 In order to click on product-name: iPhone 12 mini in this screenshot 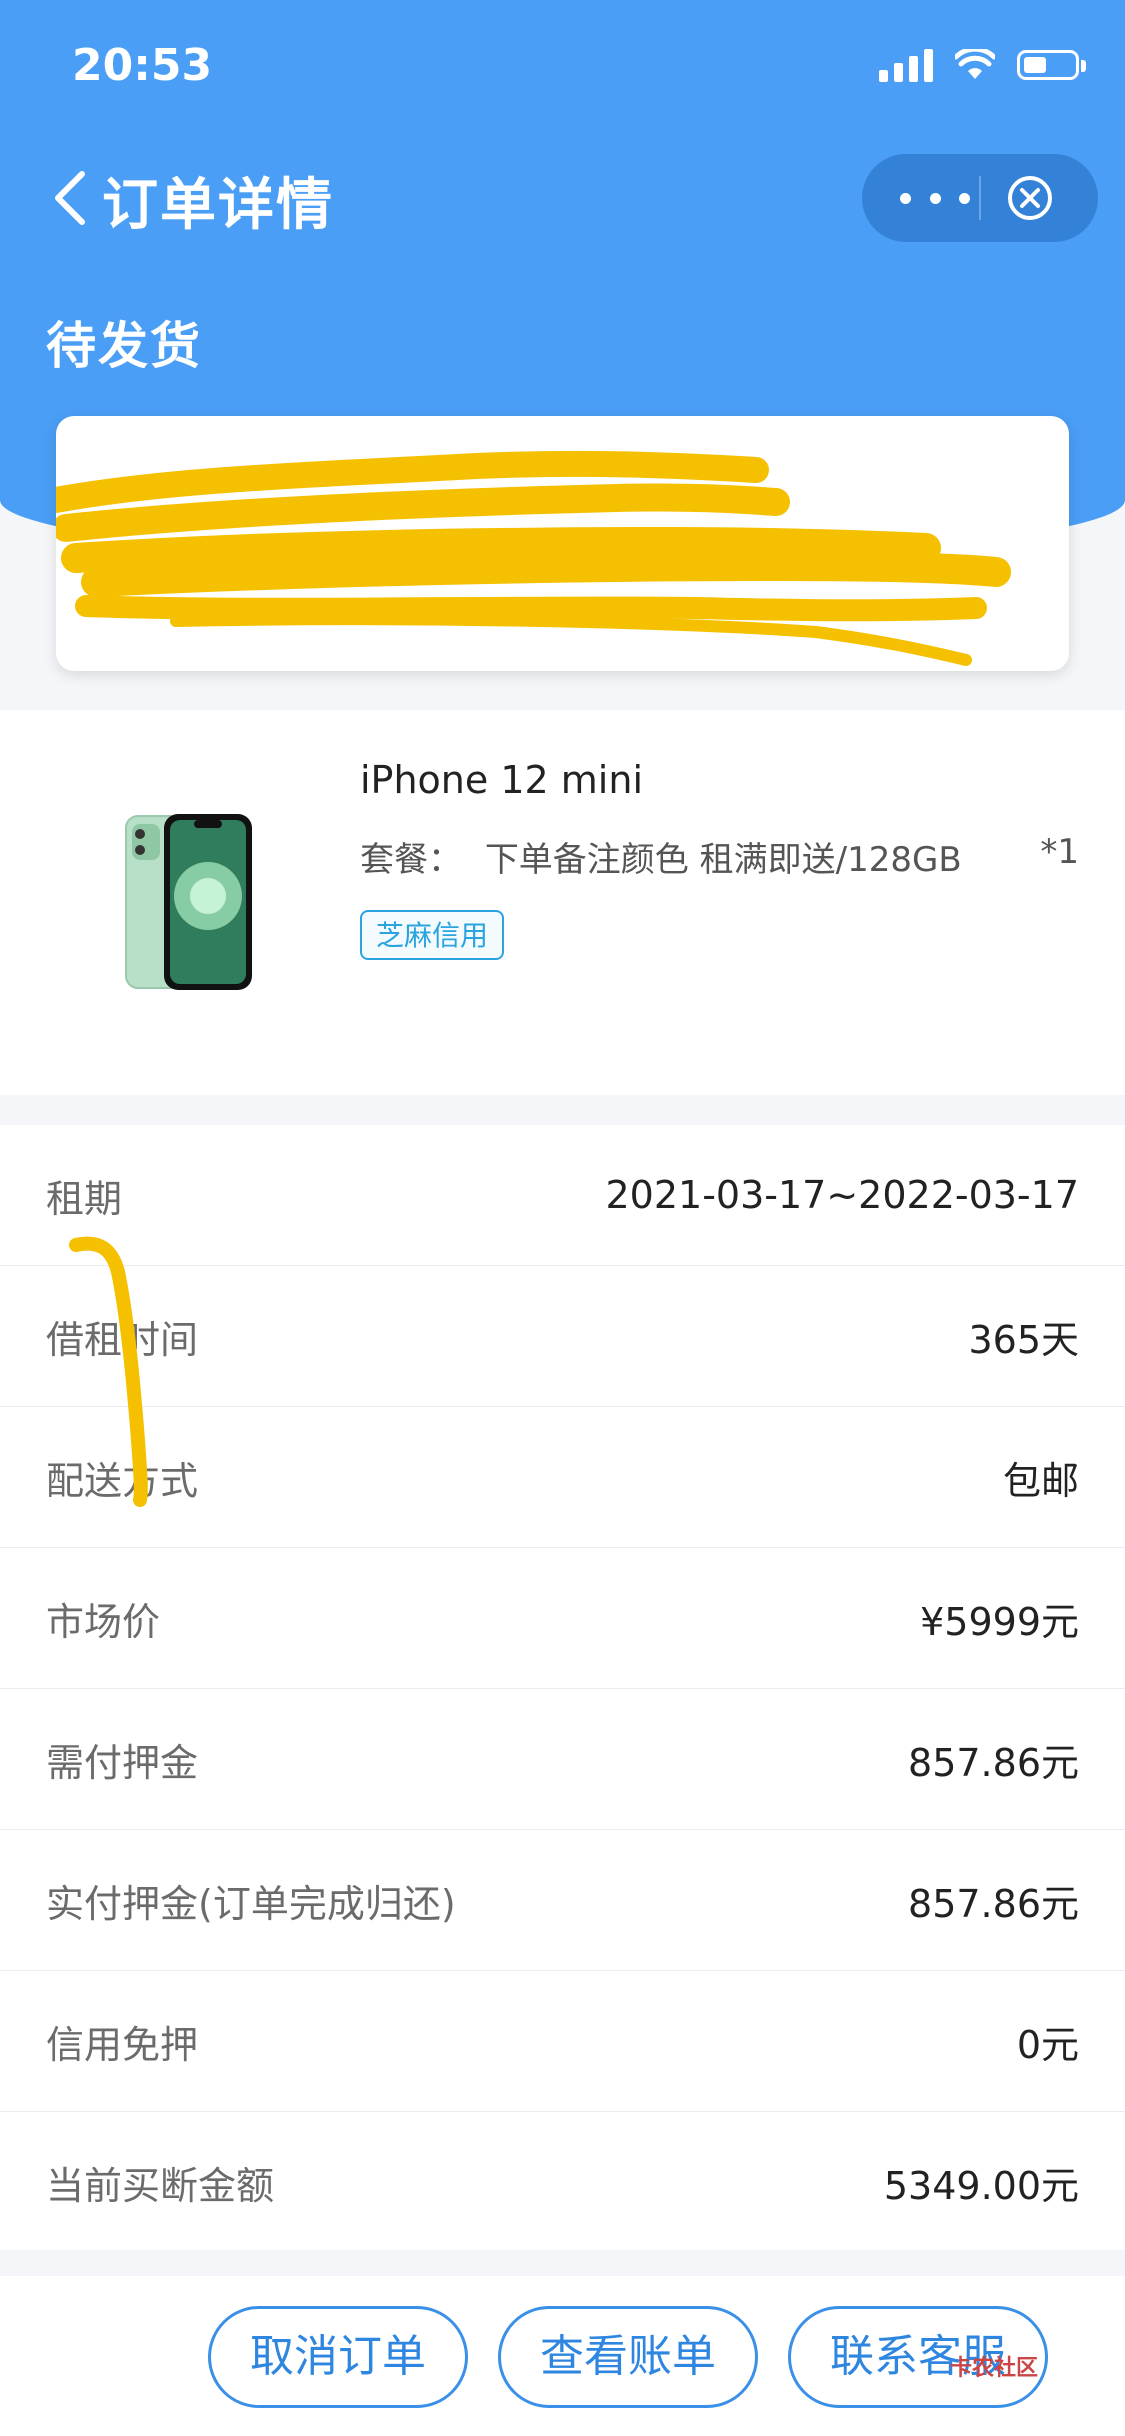, I will do `click(501, 780)`.